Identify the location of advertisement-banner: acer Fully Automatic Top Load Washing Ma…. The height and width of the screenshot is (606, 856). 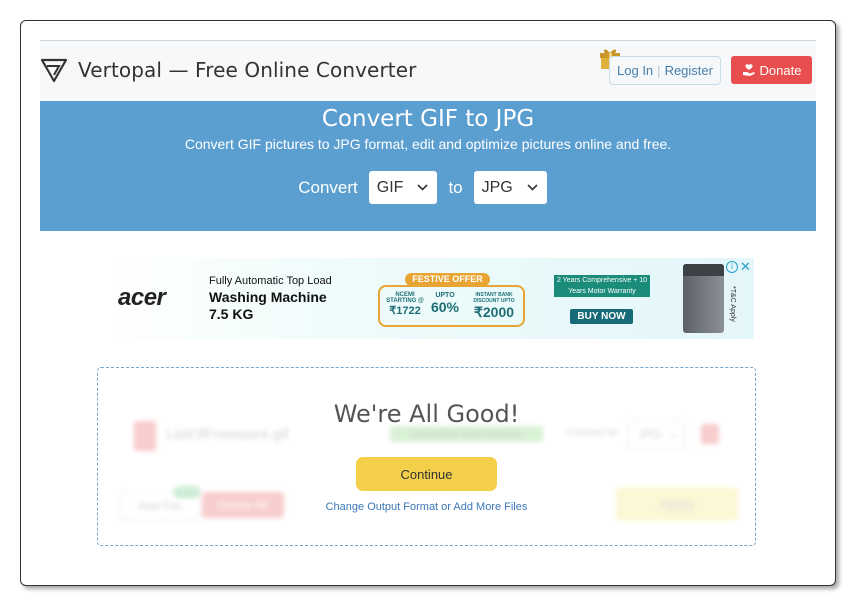
(426, 298).